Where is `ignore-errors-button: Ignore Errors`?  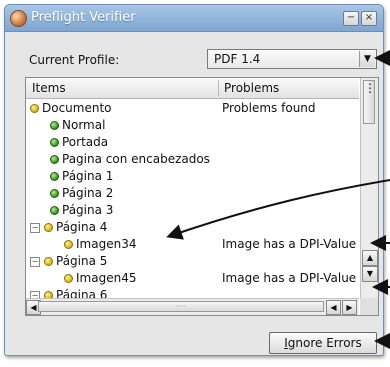
ignore-errors-button: Ignore Errors is located at coordinates (323, 343).